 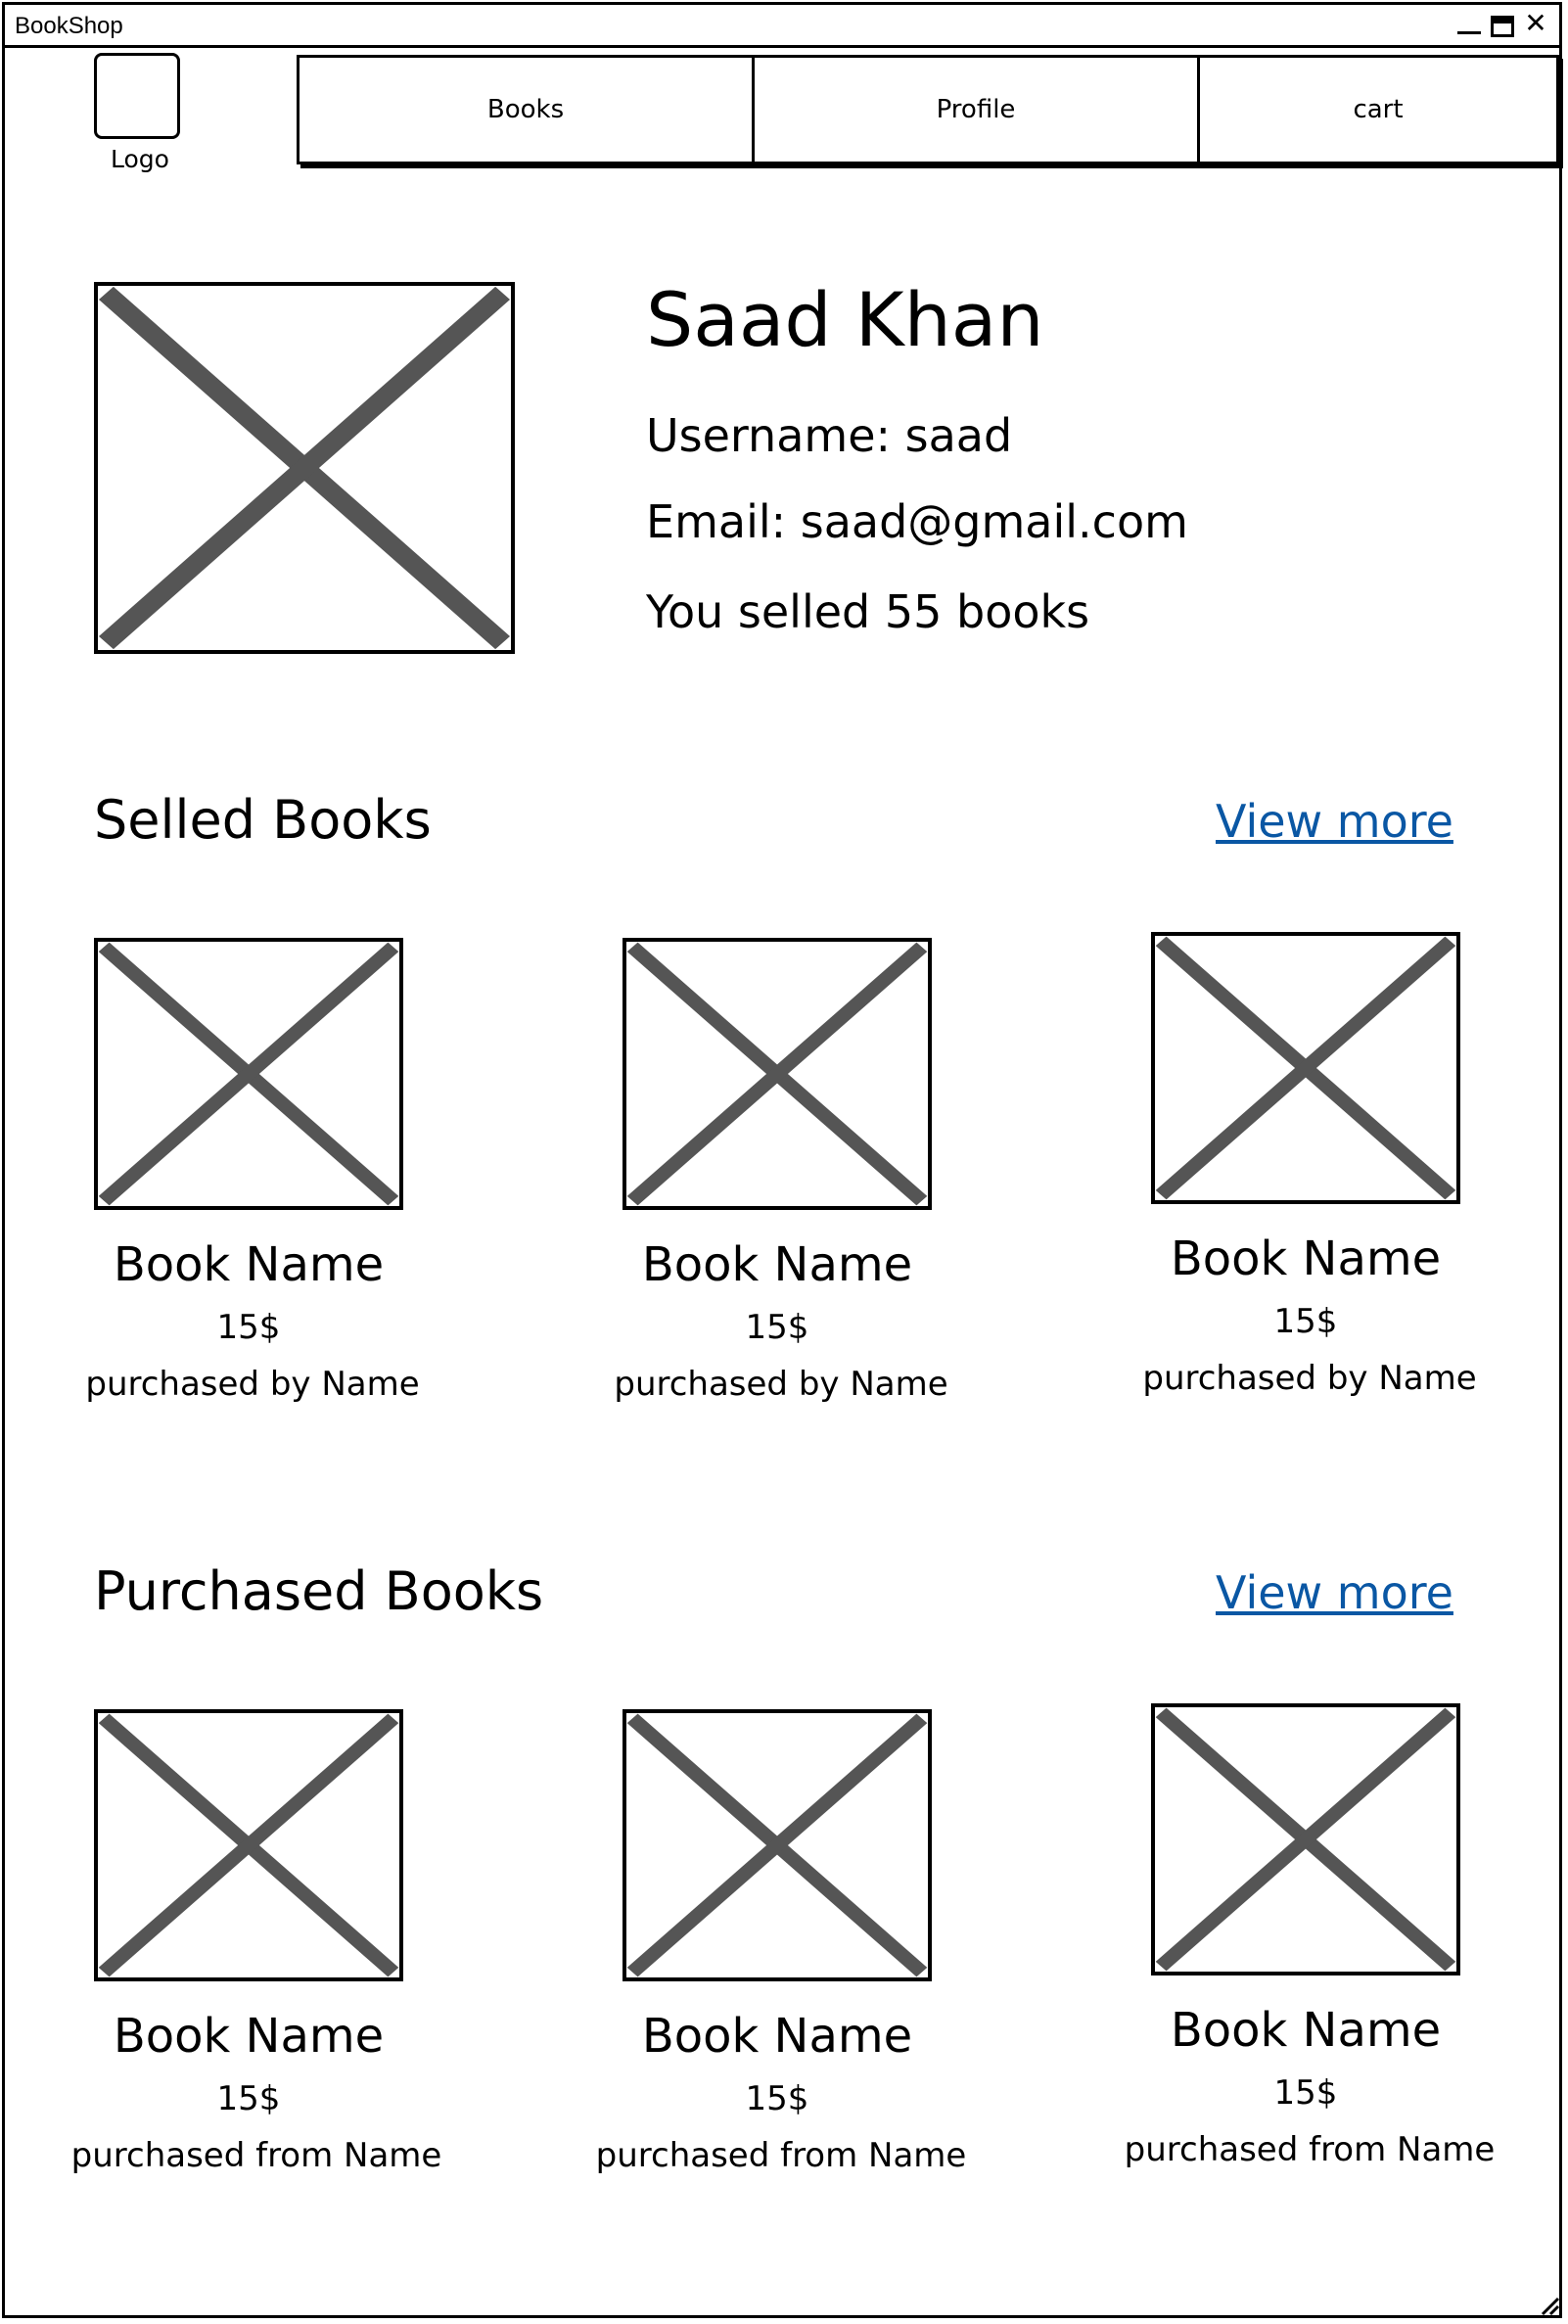 I want to click on nav-tab-cart: cart, so click(x=1378, y=110).